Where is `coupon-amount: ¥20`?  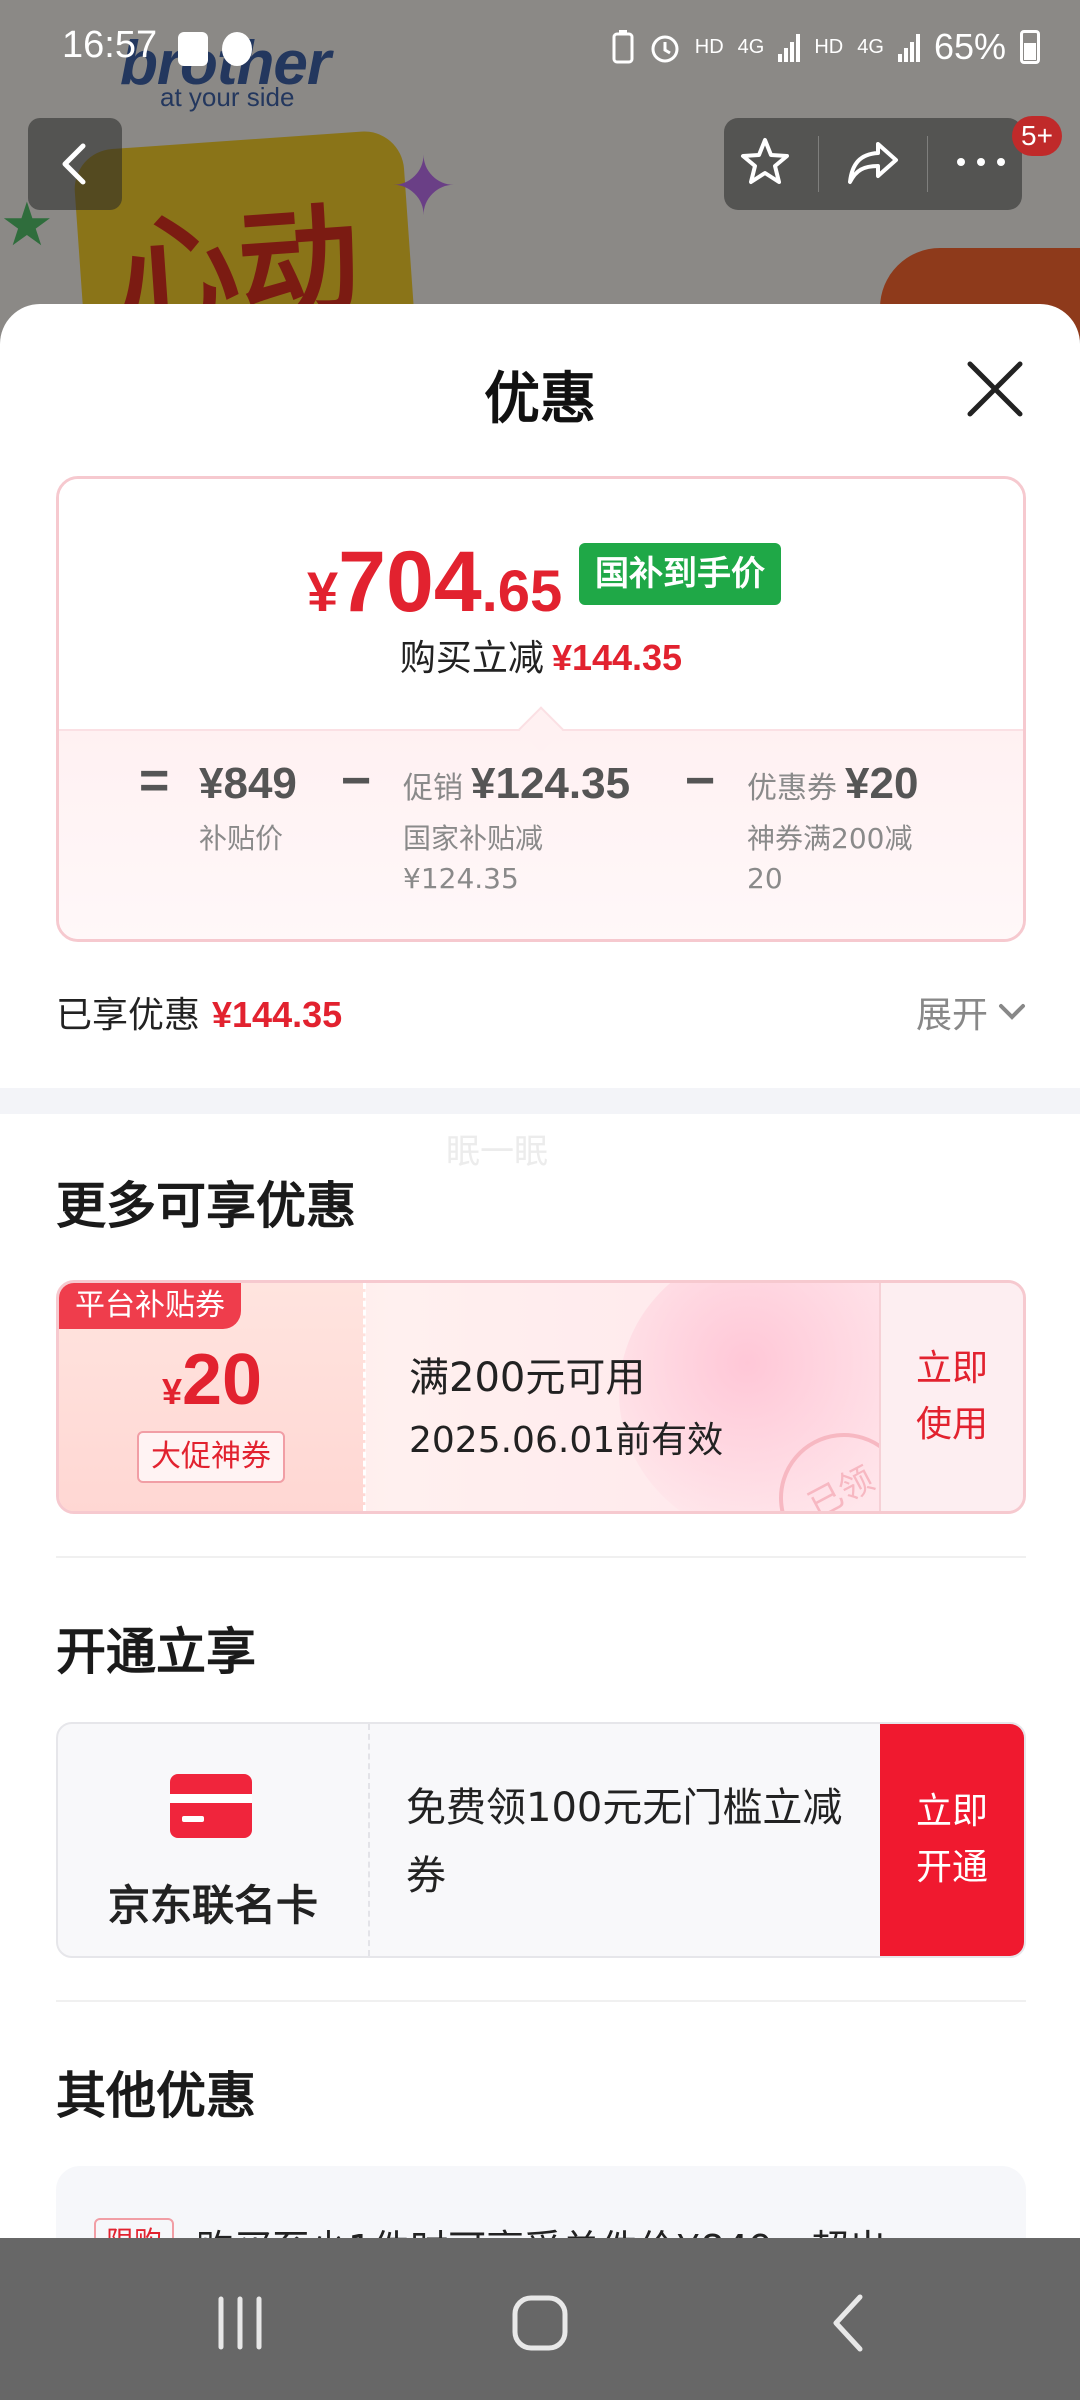 coupon-amount: ¥20 is located at coordinates (212, 1380).